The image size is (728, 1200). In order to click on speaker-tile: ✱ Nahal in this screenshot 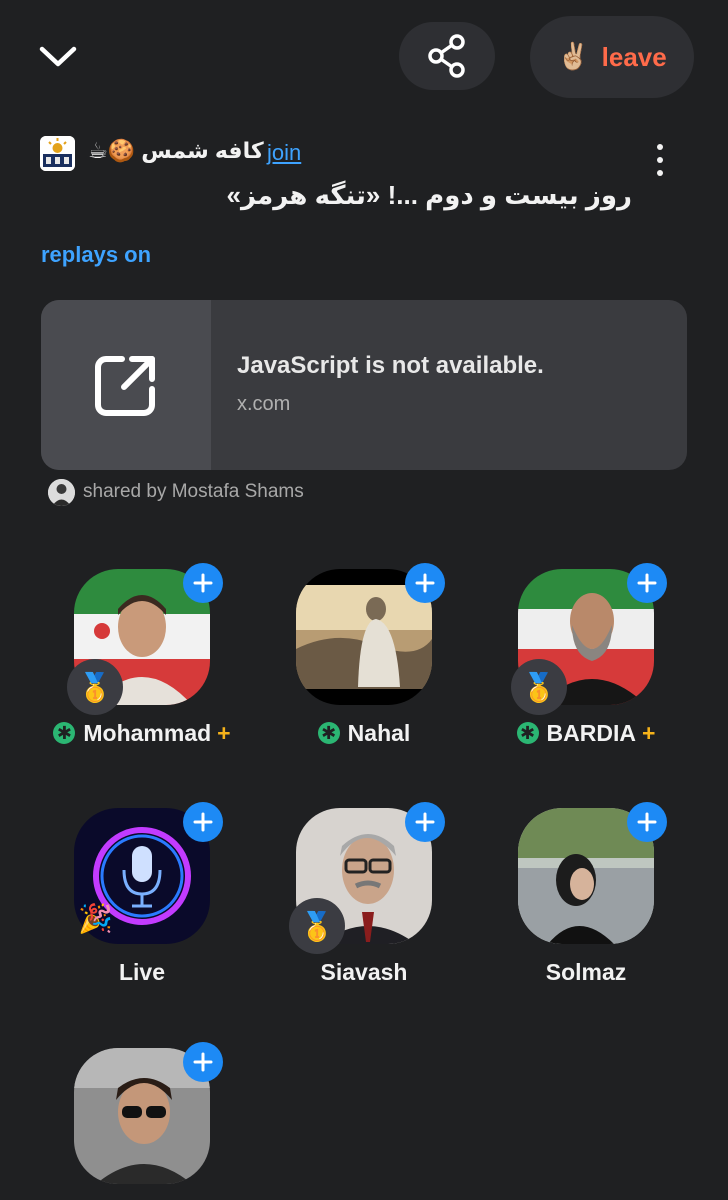, I will do `click(364, 646)`.